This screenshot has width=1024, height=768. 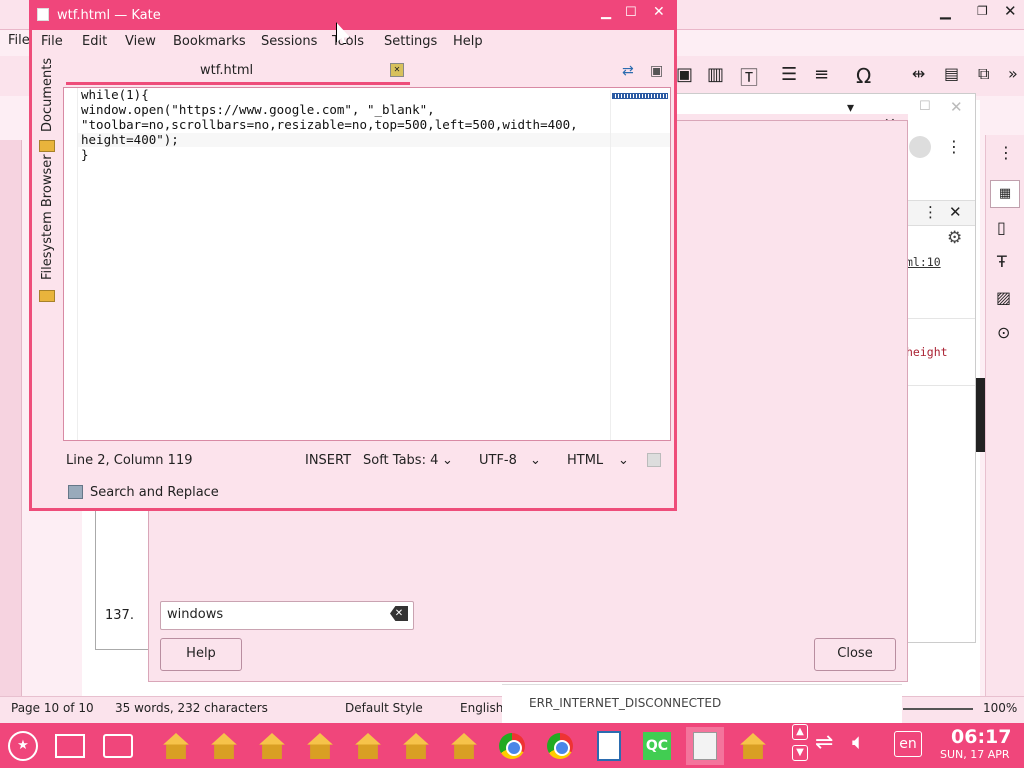 I want to click on styles-icon: Ŧ, so click(x=1002, y=261).